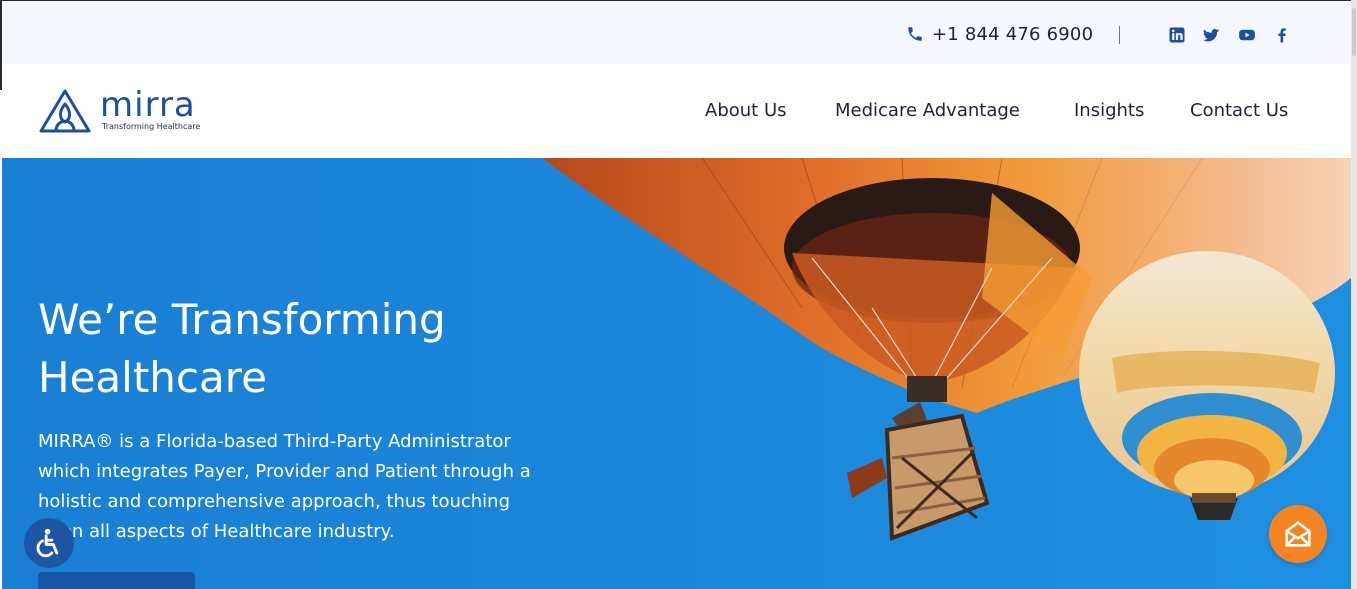 This screenshot has width=1357, height=589. What do you see at coordinates (1177, 35) in the screenshot?
I see `linkedin-icon` at bounding box center [1177, 35].